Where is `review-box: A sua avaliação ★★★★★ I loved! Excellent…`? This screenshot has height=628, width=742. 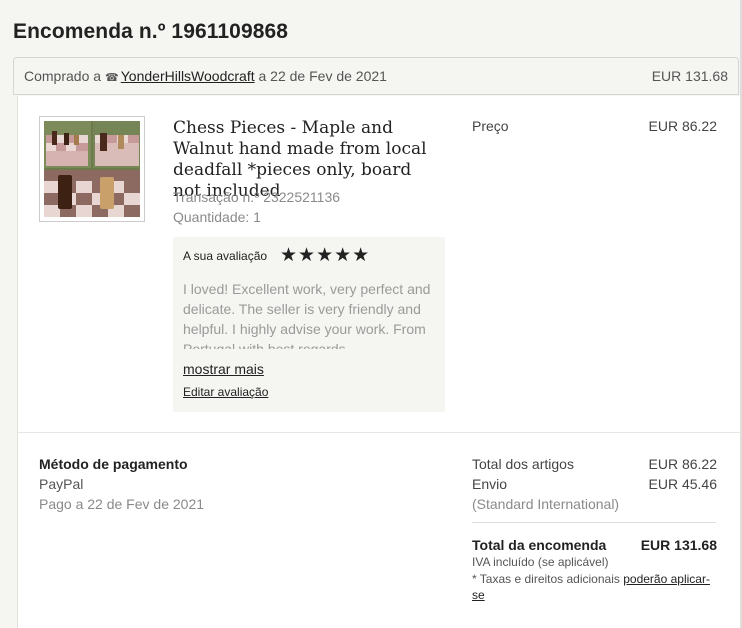
review-box: A sua avaliação ★★★★★ I loved! Excellent… is located at coordinates (309, 324).